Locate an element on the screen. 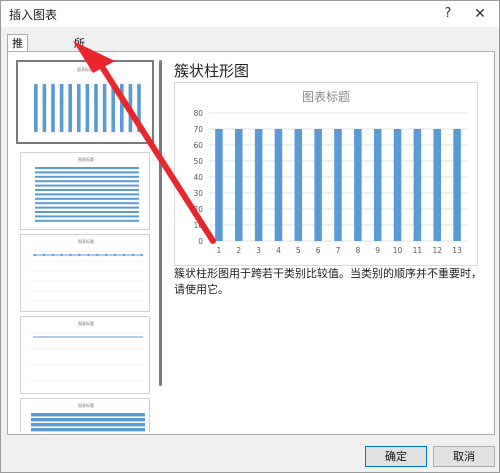 Image resolution: width=500 pixels, height=473 pixels. x-tick-label: 3 is located at coordinates (258, 250).